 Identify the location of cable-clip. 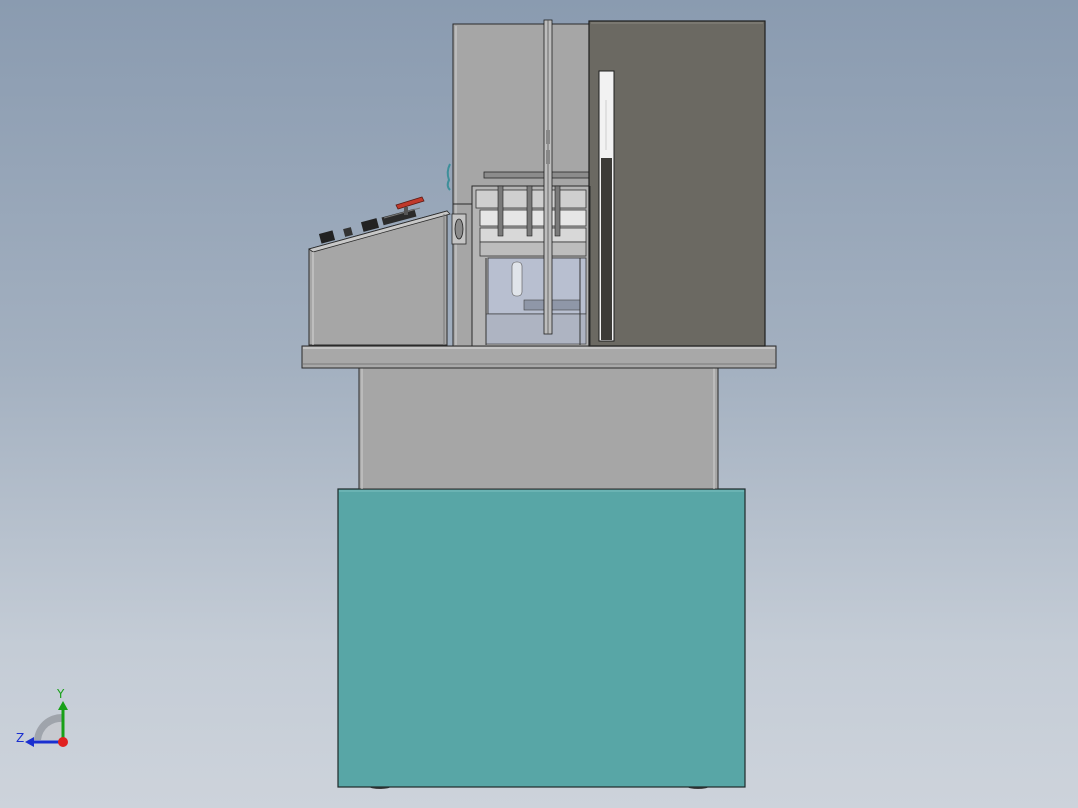
(448, 177).